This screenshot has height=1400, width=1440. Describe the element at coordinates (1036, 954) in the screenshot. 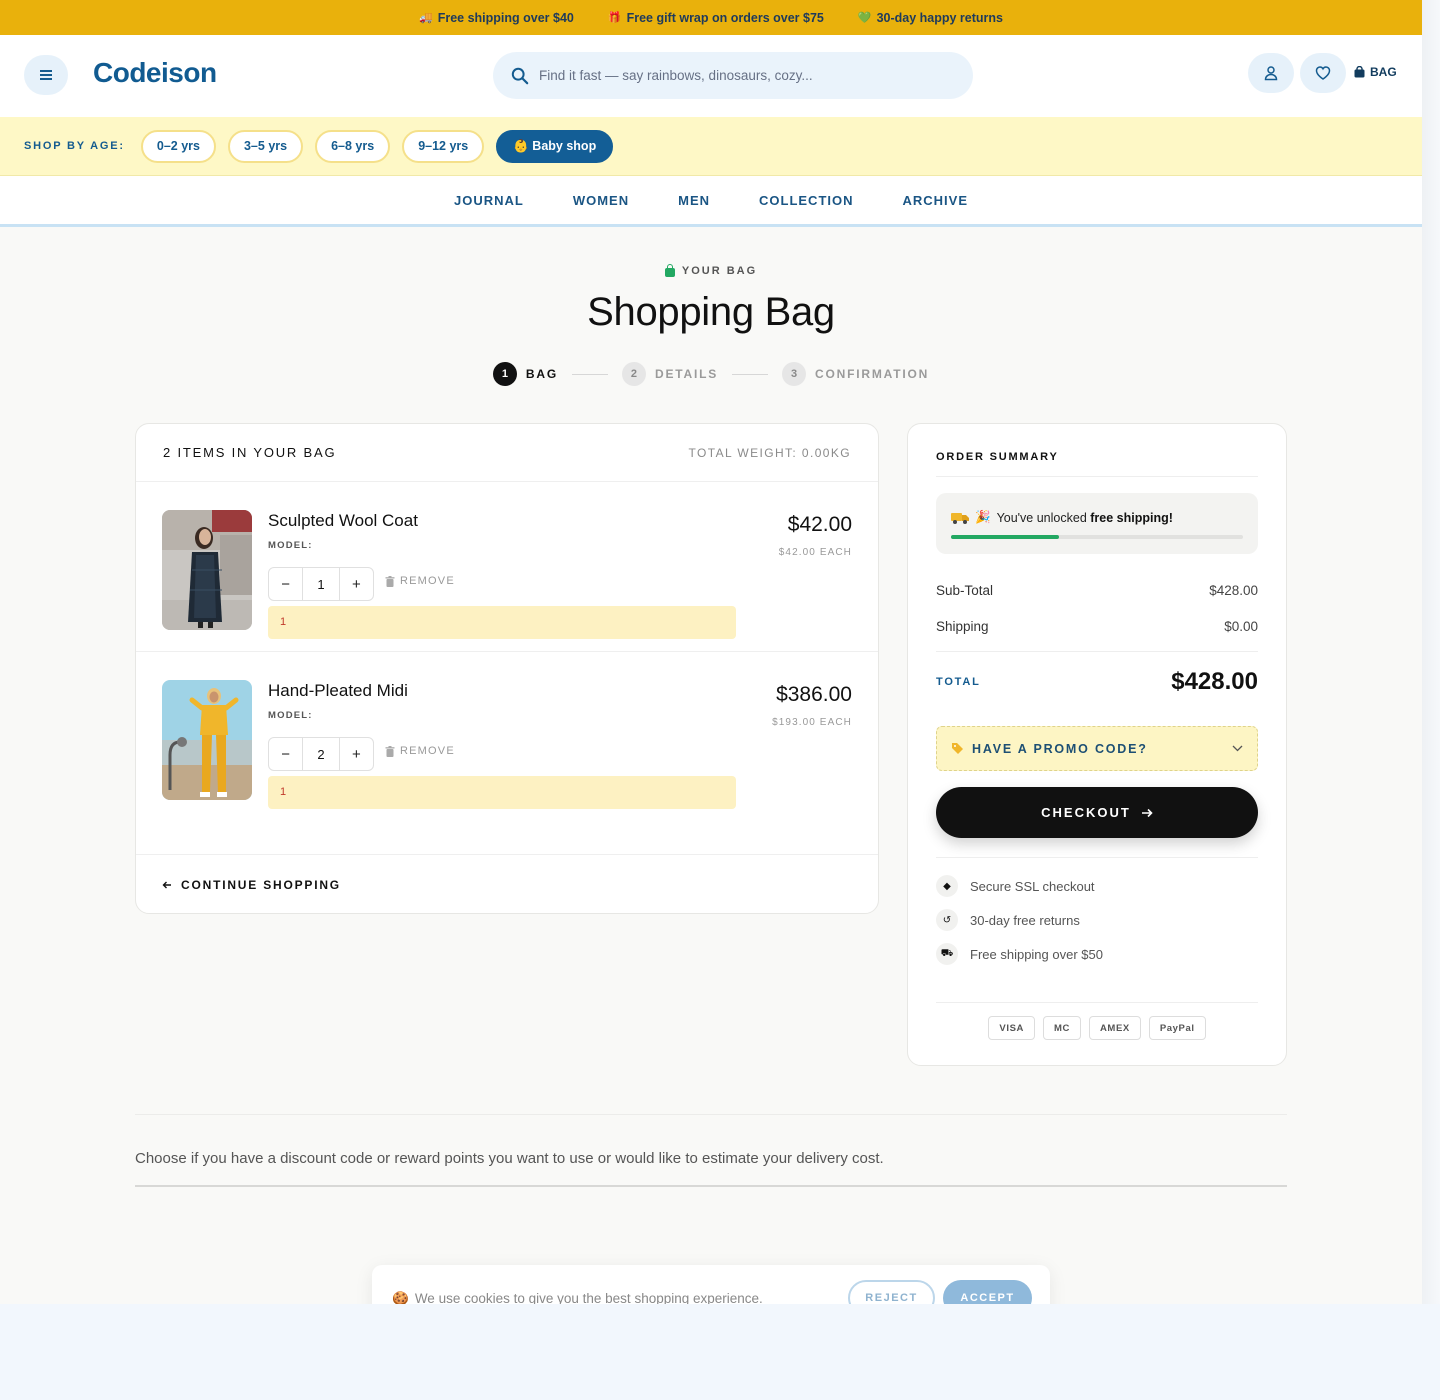

I see `trust-text: Free shipping over $50` at that location.